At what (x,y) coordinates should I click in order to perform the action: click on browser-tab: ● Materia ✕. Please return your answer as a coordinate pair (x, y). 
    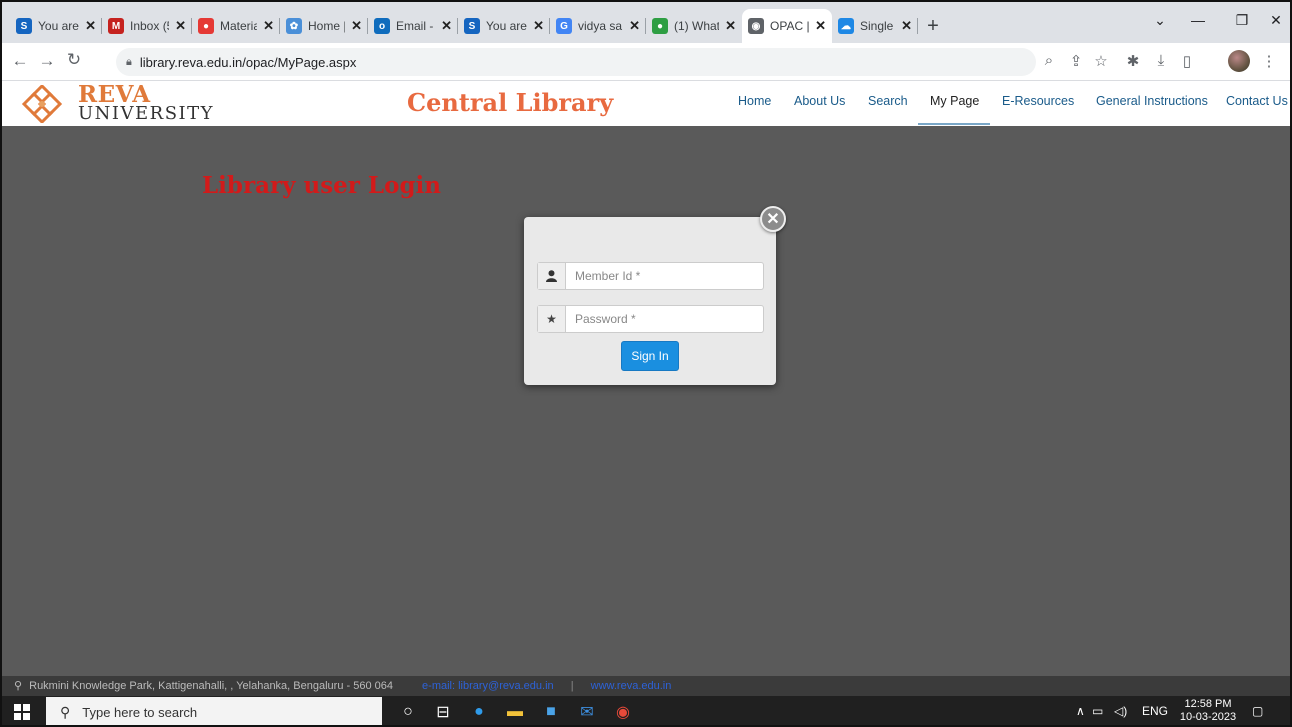
    Looking at the image, I should click on (236, 26).